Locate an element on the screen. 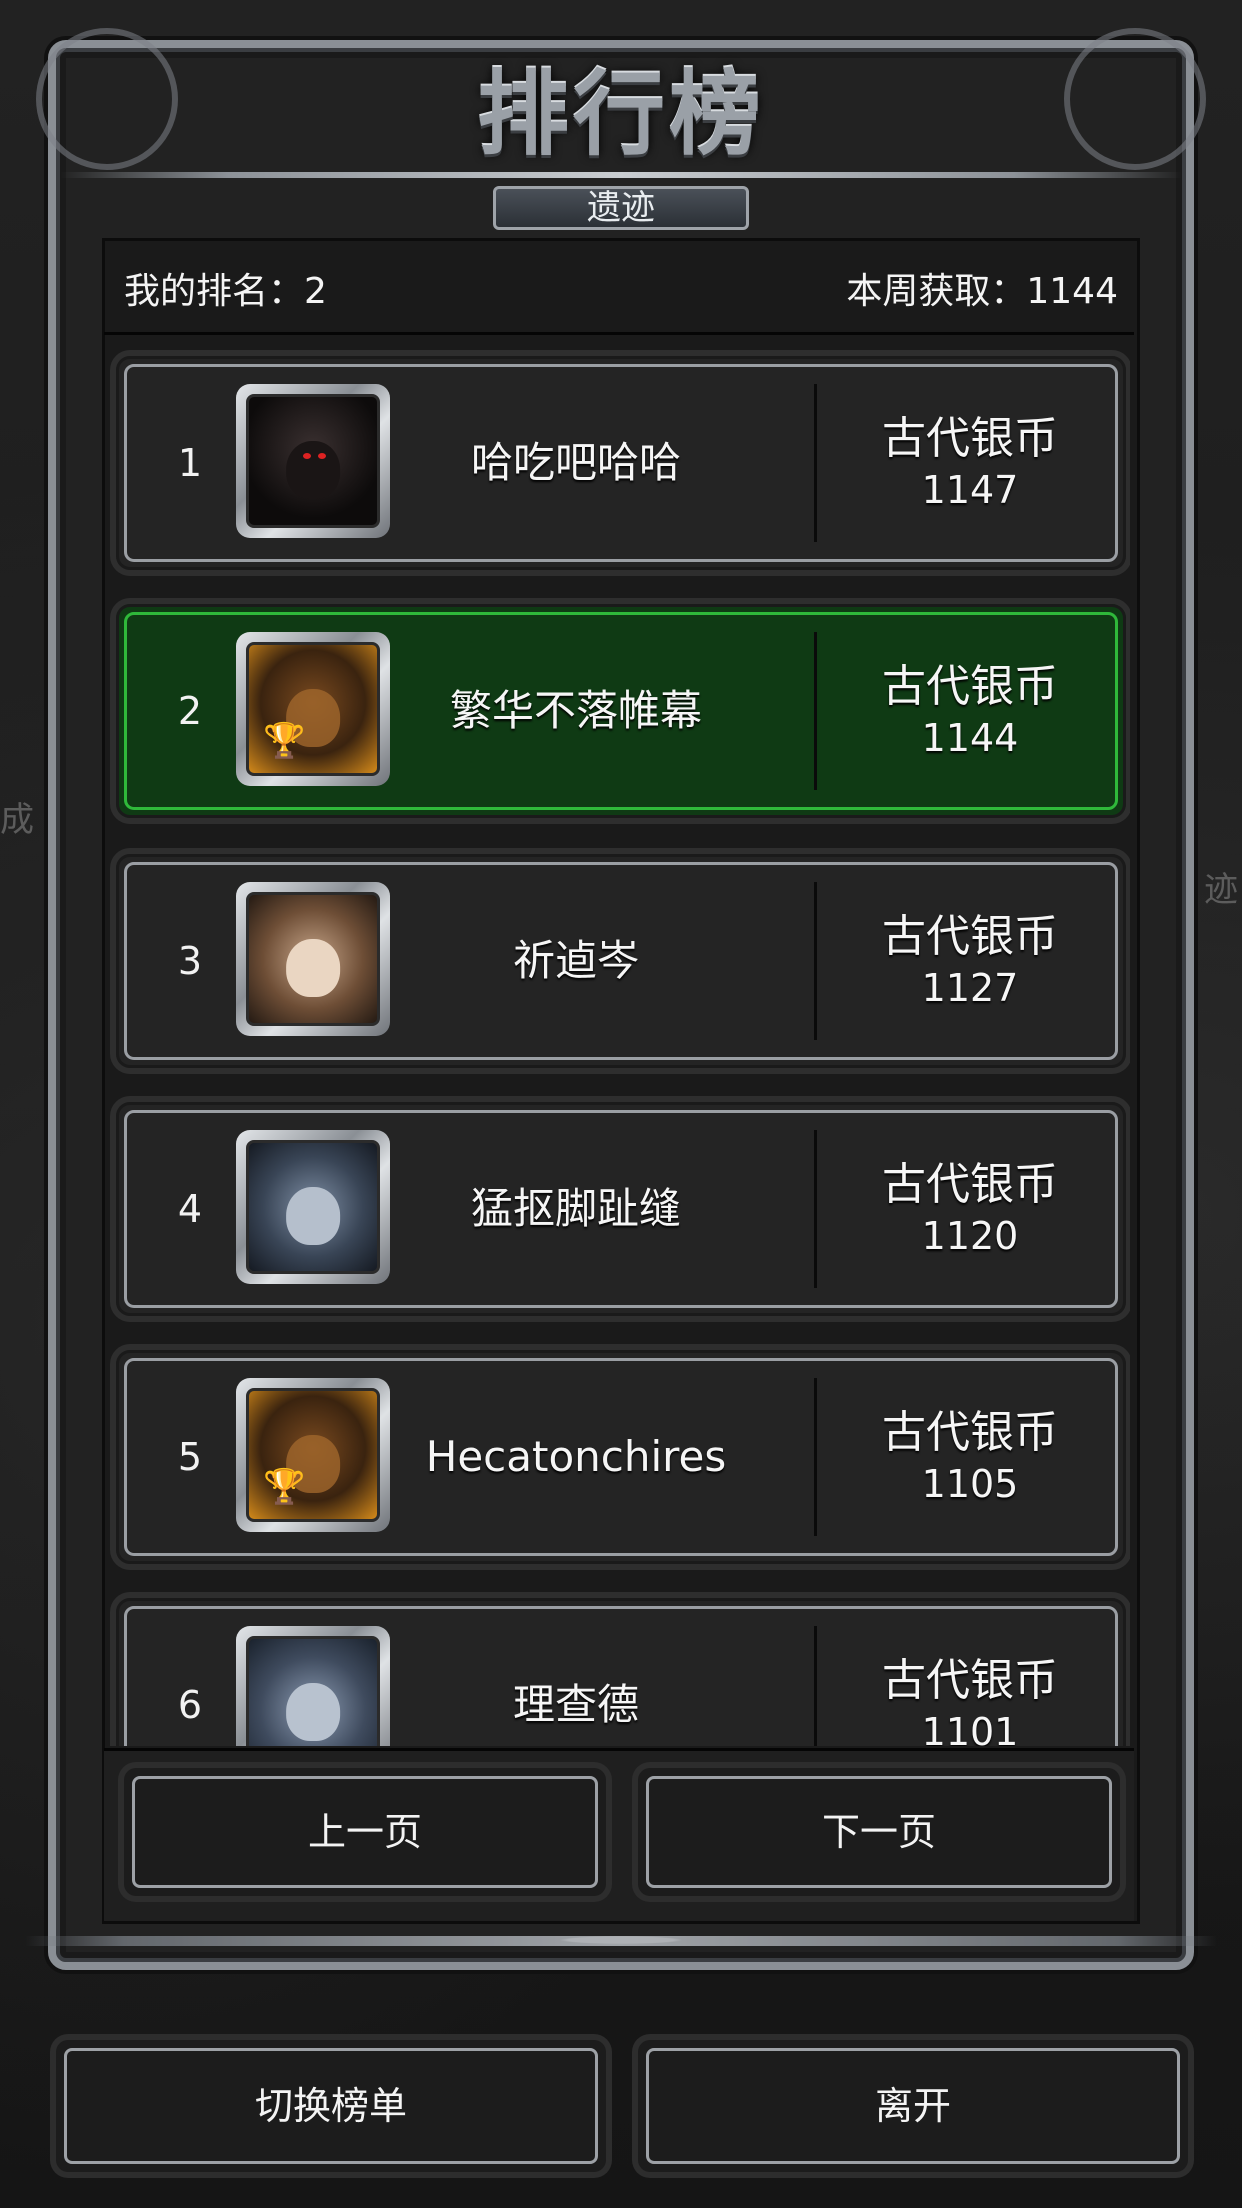 Image resolution: width=1242 pixels, height=2208 pixels. chain-ornament-right is located at coordinates (1135, 99).